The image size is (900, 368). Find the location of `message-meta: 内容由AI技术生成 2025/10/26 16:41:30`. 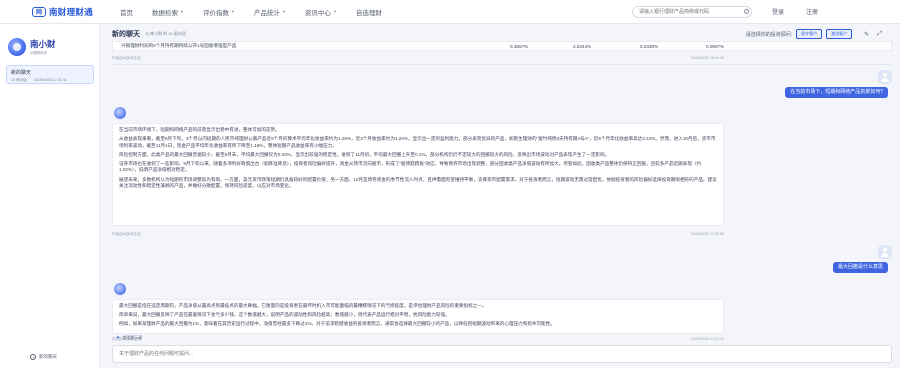

message-meta: 内容由AI技术生成 2025/10/26 16:41:30 is located at coordinates (418, 58).